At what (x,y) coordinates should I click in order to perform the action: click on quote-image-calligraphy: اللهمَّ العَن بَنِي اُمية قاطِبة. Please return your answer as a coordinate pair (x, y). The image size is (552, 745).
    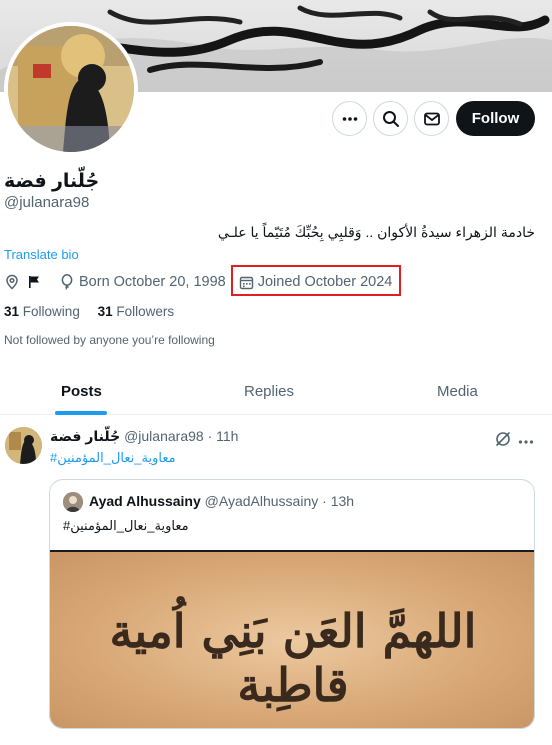
    Looking at the image, I should click on (293, 658).